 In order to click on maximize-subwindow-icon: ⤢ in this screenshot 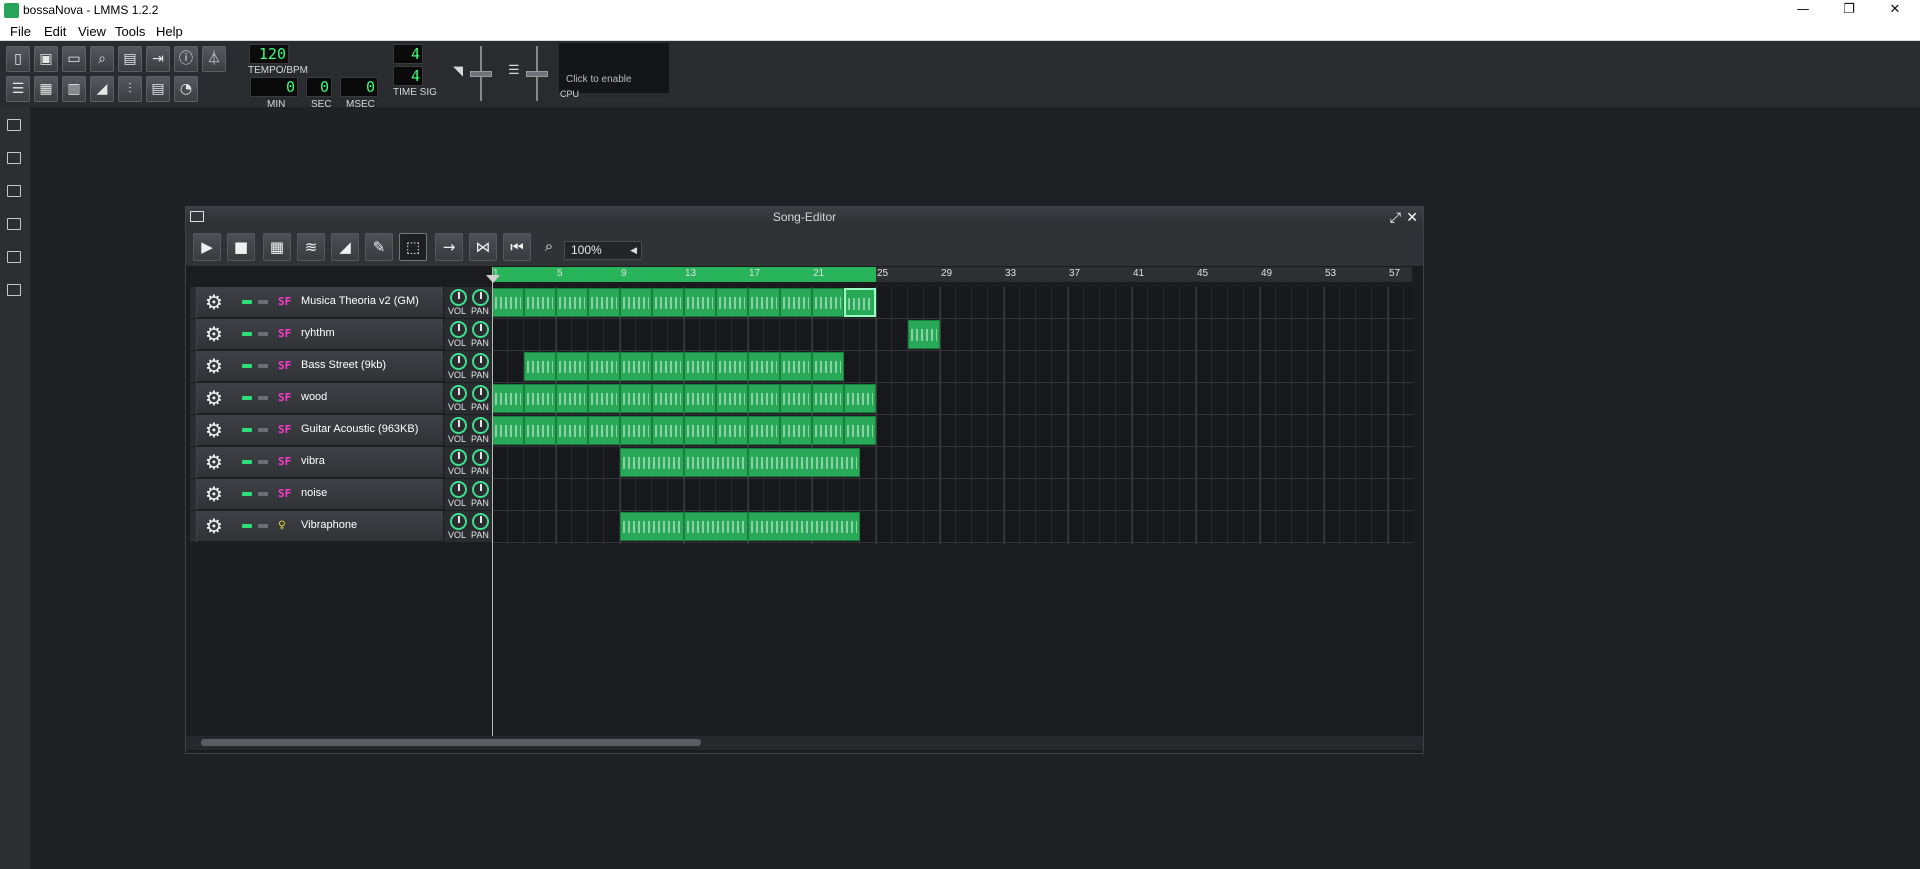, I will do `click(1395, 217)`.